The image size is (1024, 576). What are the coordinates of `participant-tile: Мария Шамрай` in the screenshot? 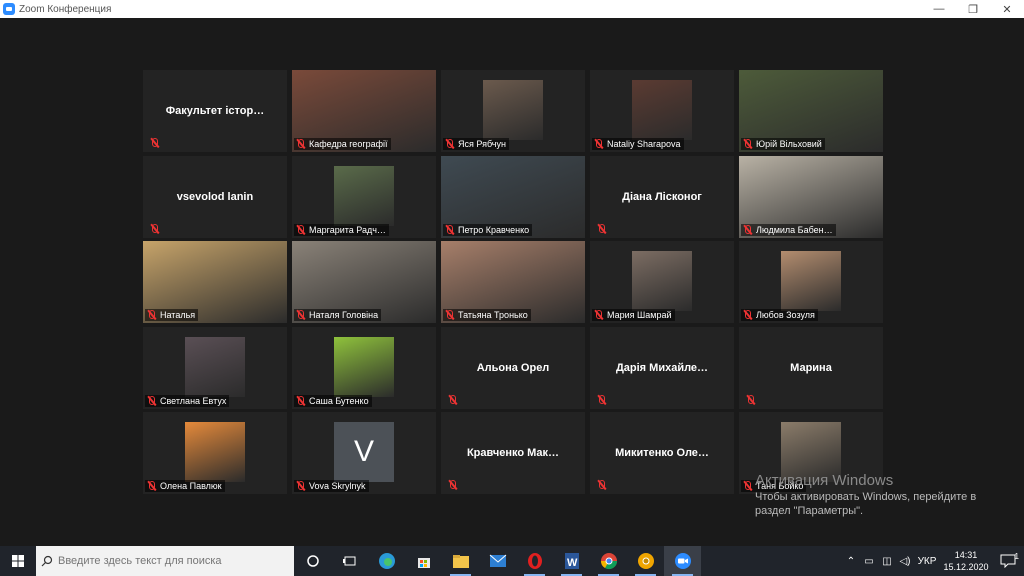 It's located at (662, 282).